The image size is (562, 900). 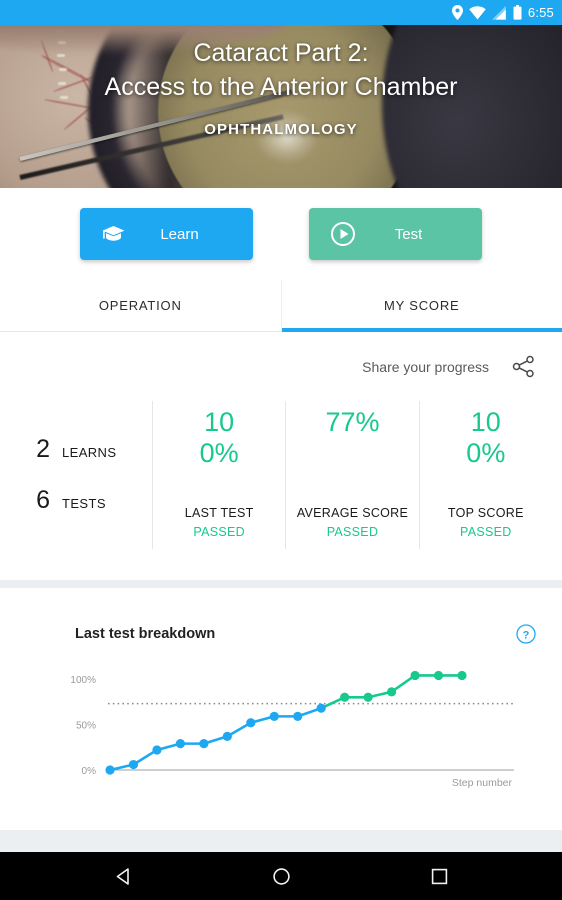 I want to click on tests-count-value: 6, so click(x=43, y=500).